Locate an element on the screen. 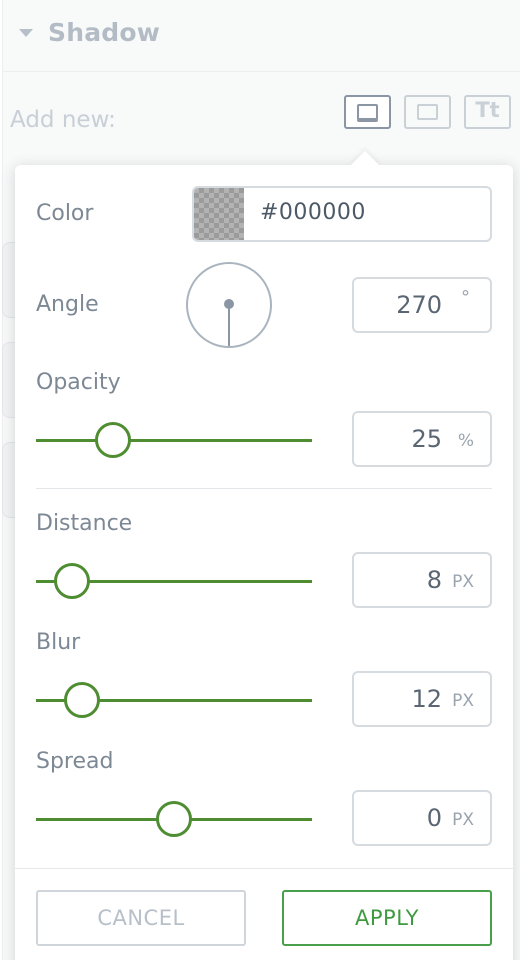 The width and height of the screenshot is (520, 960). blur-label: Blur is located at coordinates (58, 642).